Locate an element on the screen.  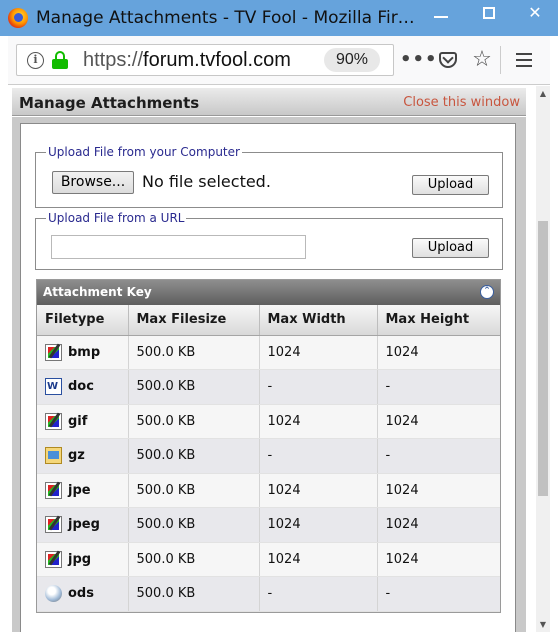
table-row: jpg 500.0 KB 1024 1024 is located at coordinates (268, 559).